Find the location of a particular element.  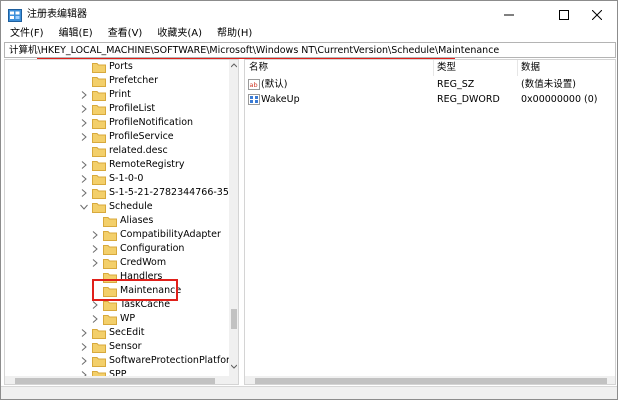

string-value-icon: ab is located at coordinates (254, 84).